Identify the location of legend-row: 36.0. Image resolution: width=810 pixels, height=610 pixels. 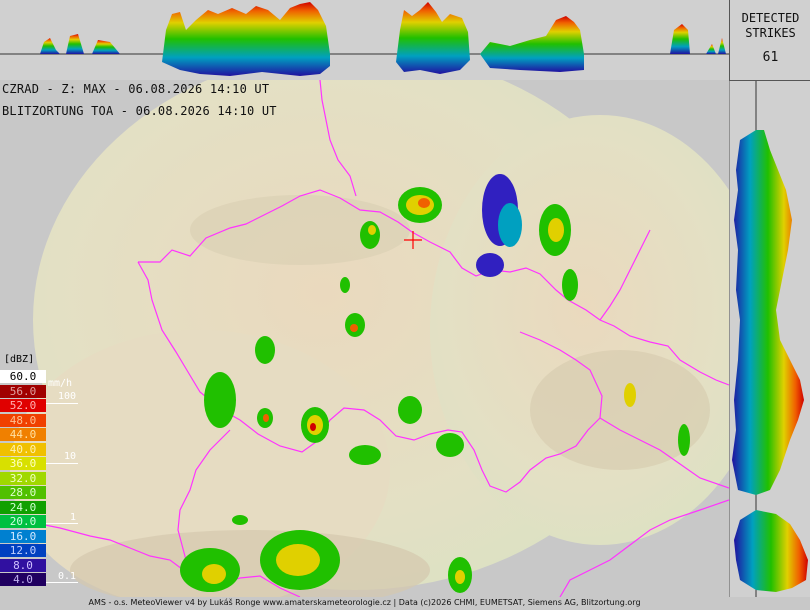
(23, 463).